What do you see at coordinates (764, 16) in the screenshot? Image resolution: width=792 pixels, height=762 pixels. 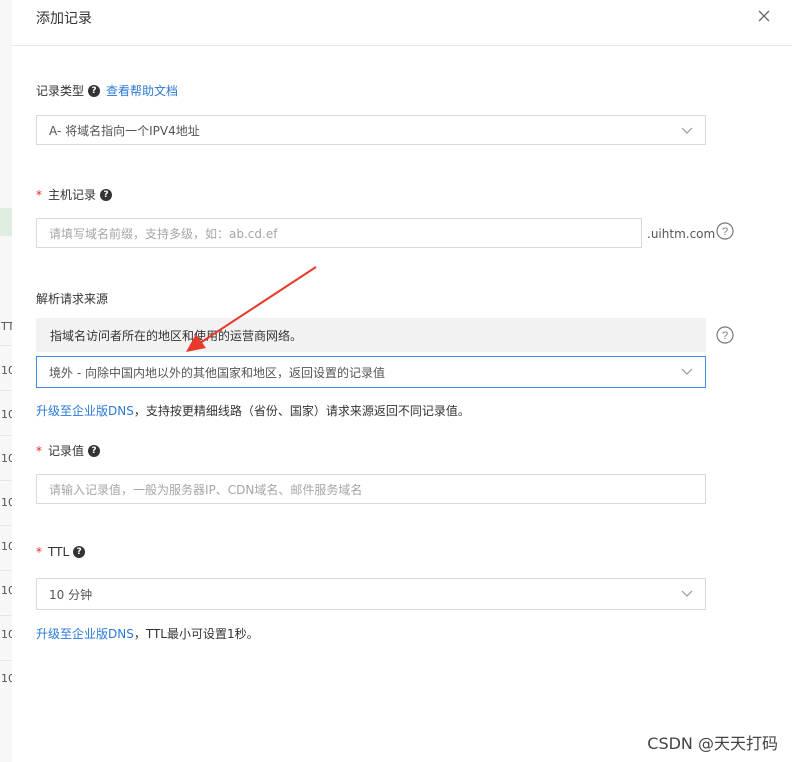 I see `close-icon` at bounding box center [764, 16].